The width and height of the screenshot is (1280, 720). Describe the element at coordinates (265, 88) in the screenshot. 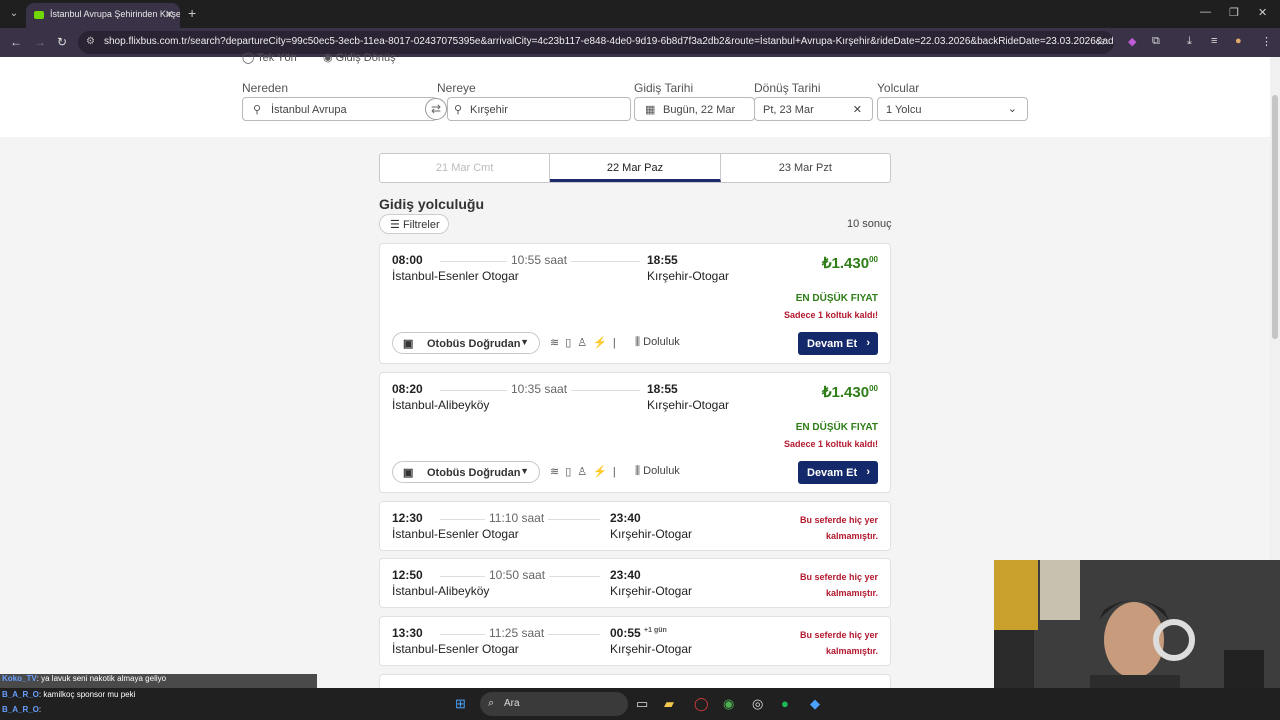

I see `from-label: Nereden` at that location.